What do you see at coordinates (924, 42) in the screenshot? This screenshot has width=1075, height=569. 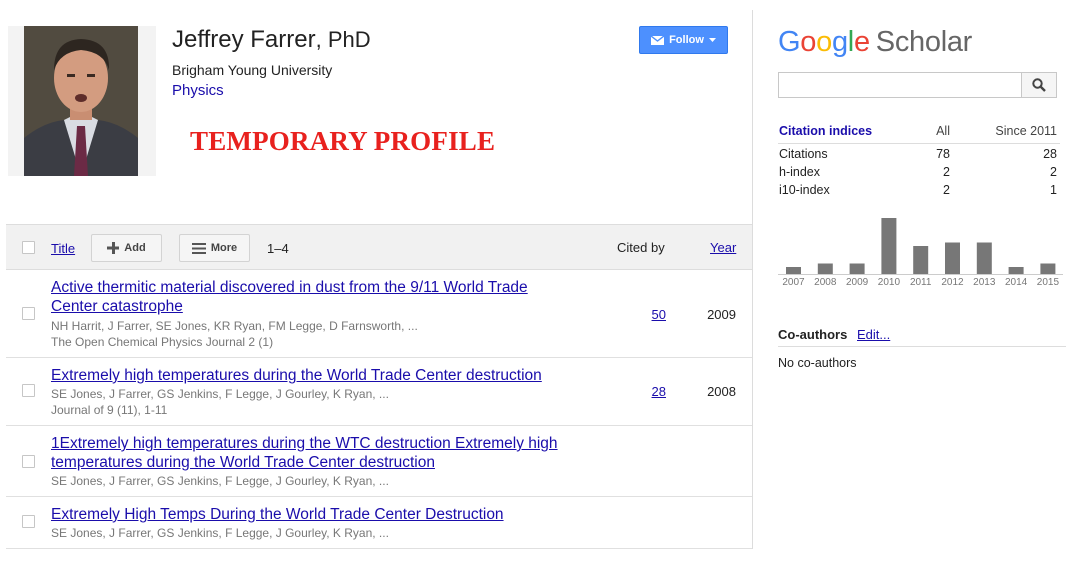 I see `logo-scholar-text: Scholar` at bounding box center [924, 42].